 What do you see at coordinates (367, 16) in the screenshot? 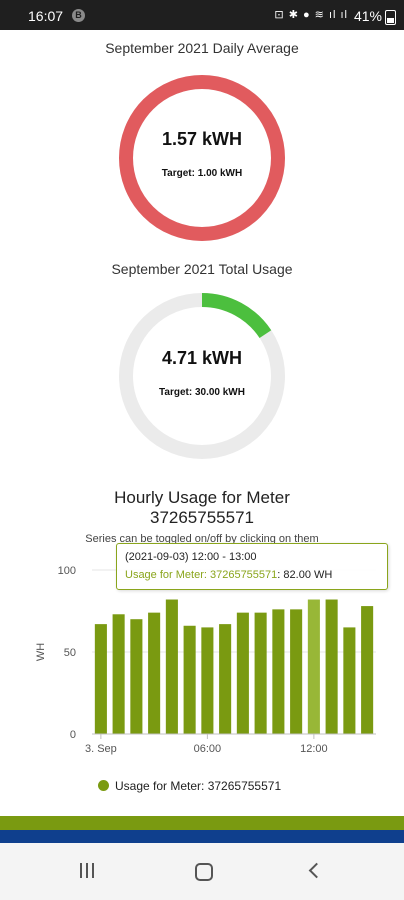
I see `battery-percent: 41%` at bounding box center [367, 16].